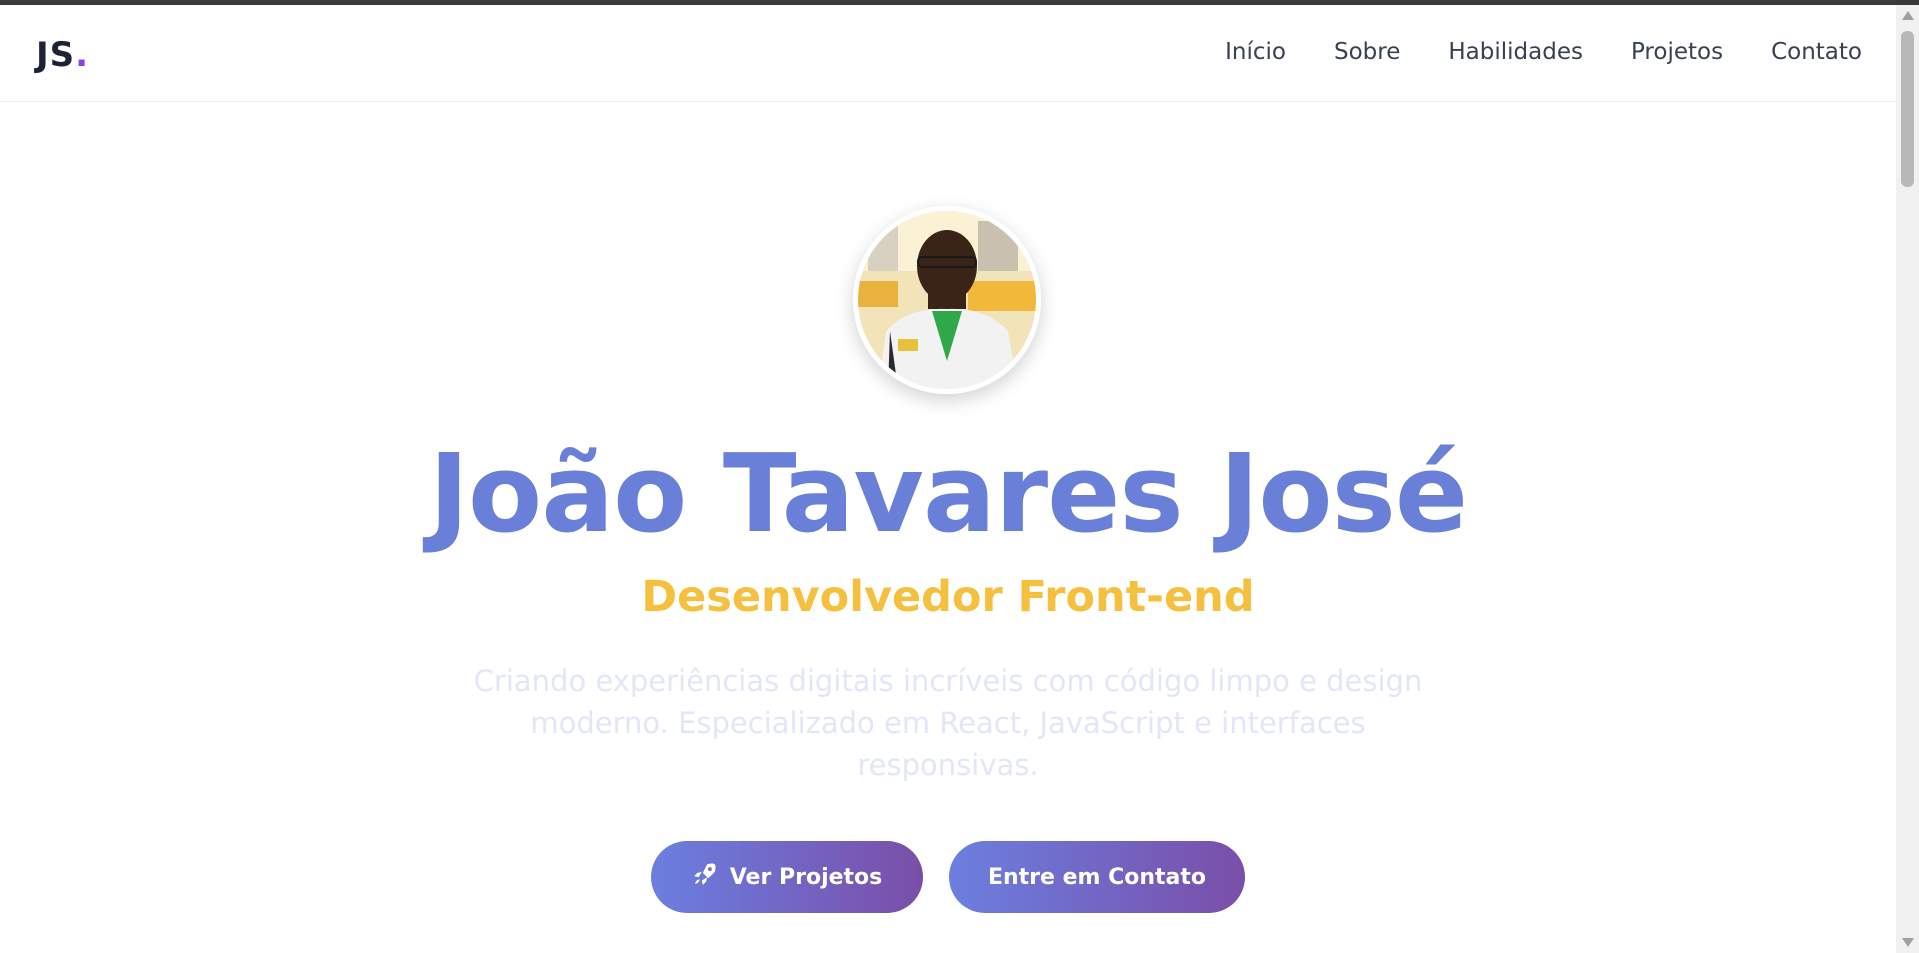  I want to click on profile-avatar, so click(947, 300).